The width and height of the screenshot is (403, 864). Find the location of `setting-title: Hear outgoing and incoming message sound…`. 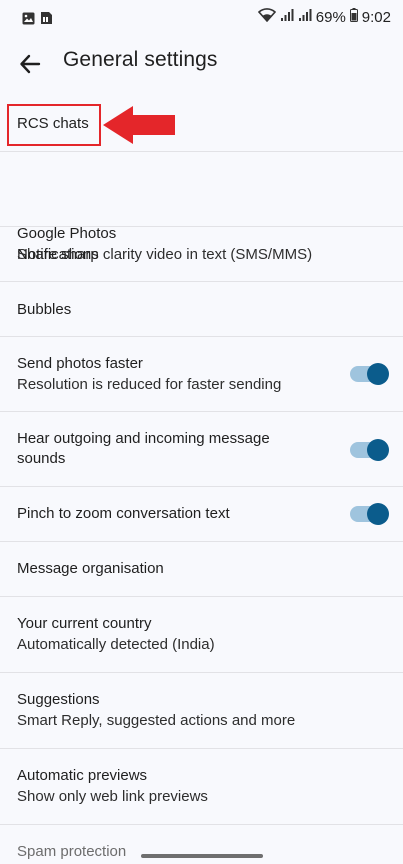

setting-title: Hear outgoing and incoming message sound… is located at coordinates (143, 448).